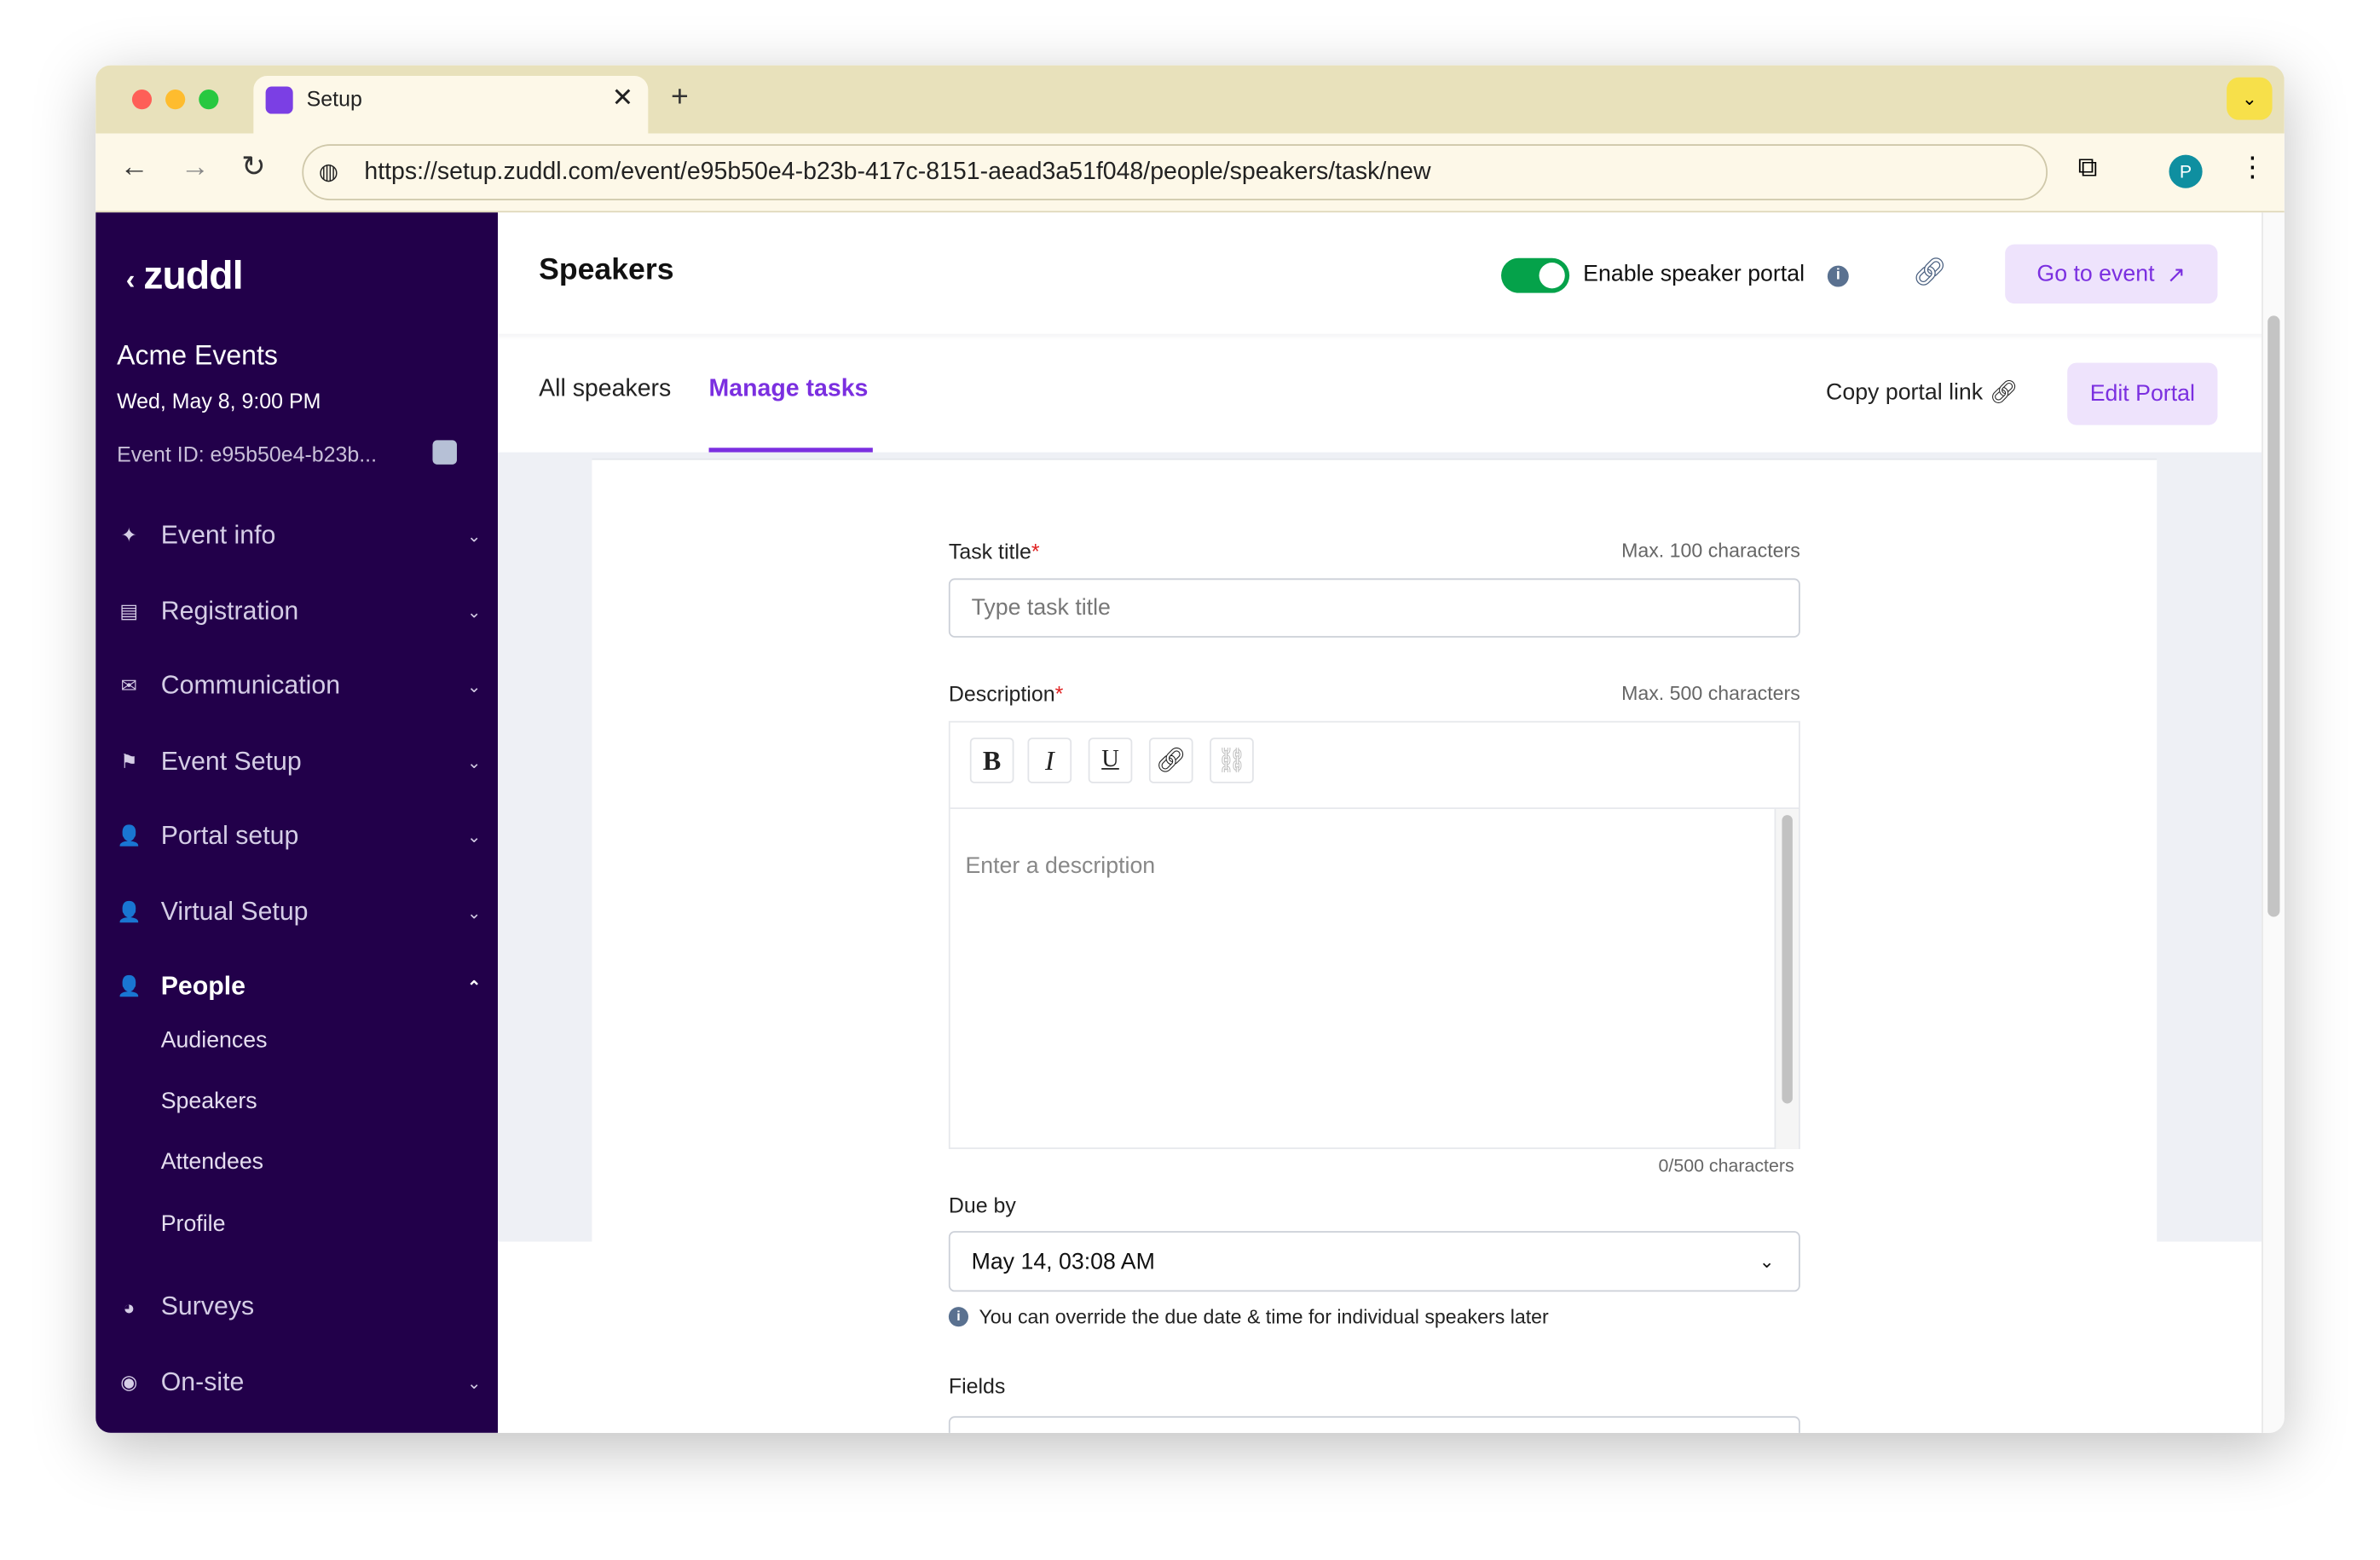 The height and width of the screenshot is (1560, 2380). I want to click on unlink-icon: ⛓, so click(1232, 761).